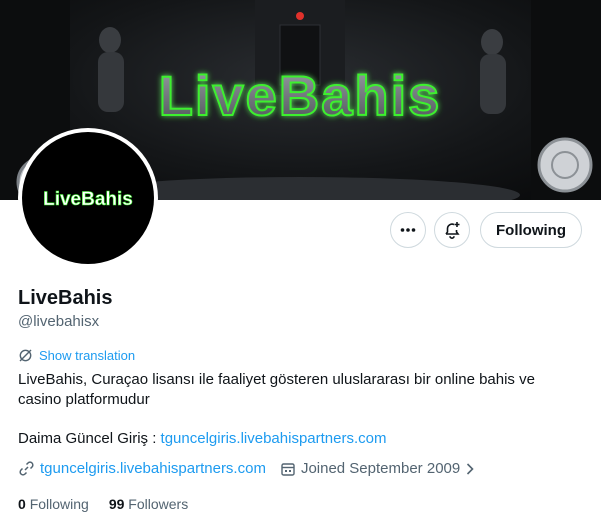 This screenshot has height=525, width=601. Describe the element at coordinates (59, 504) in the screenshot. I see `following-stat-label: Following` at that location.